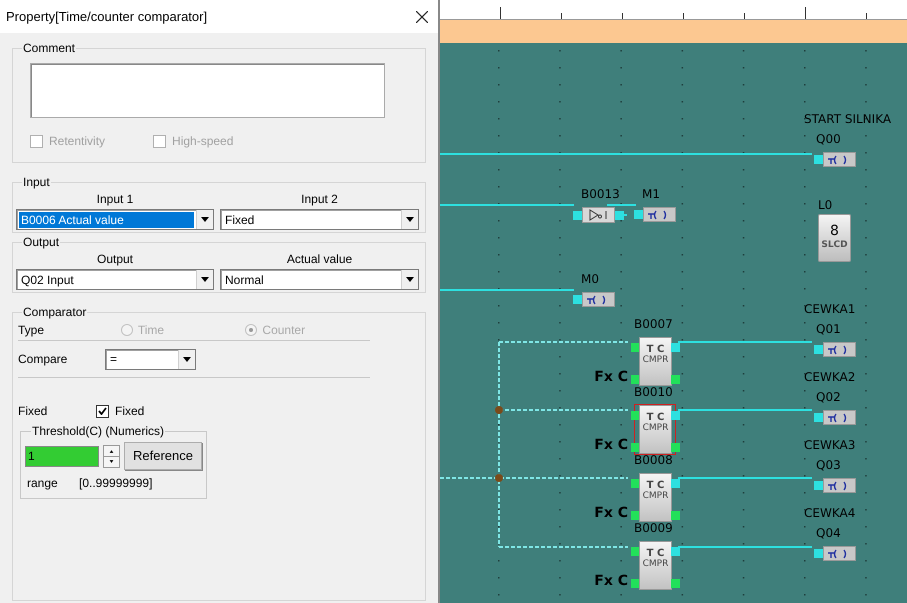 This screenshot has height=603, width=907. I want to click on range-label: range, so click(43, 483).